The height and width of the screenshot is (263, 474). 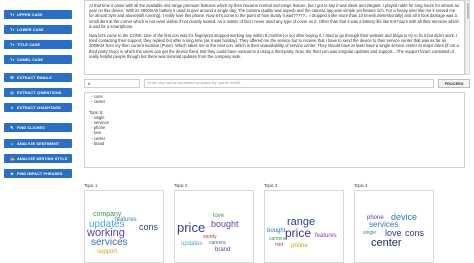 I want to click on find-impact-phrases-label: FIND IMPACT PHRASES, so click(x=40, y=173).